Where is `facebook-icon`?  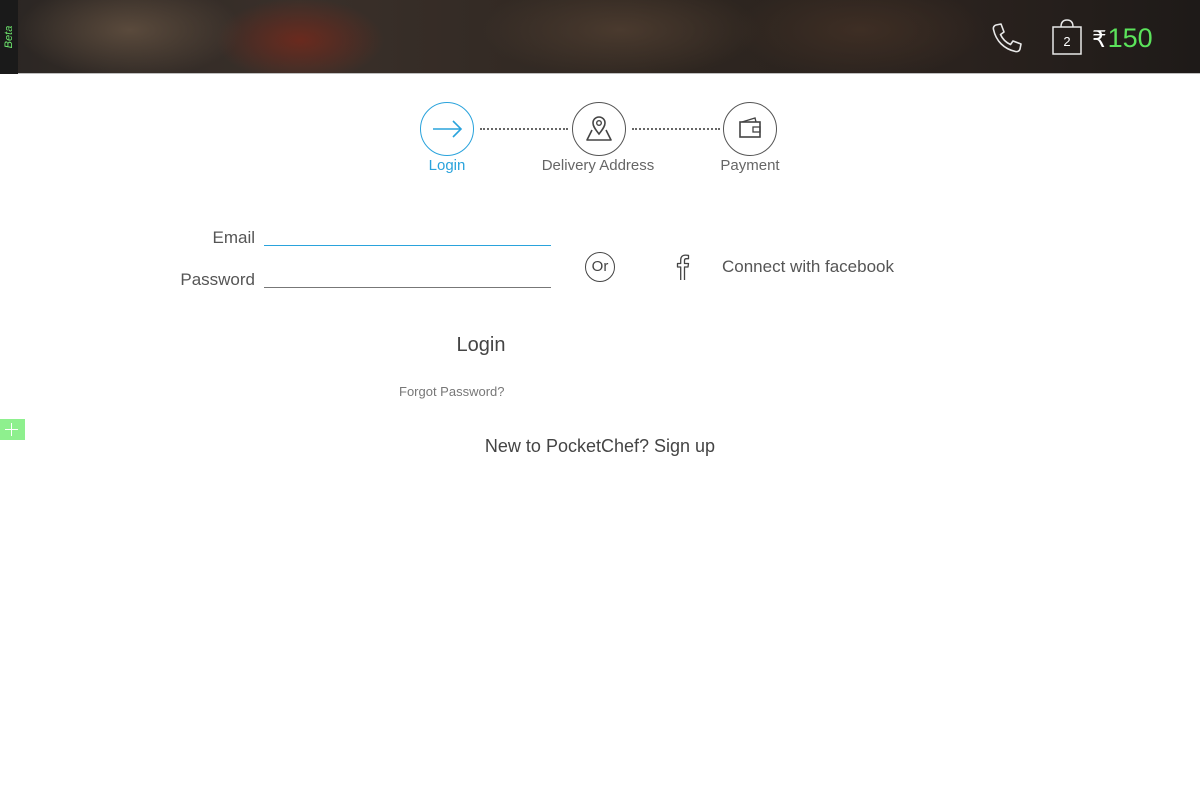
facebook-icon is located at coordinates (682, 267).